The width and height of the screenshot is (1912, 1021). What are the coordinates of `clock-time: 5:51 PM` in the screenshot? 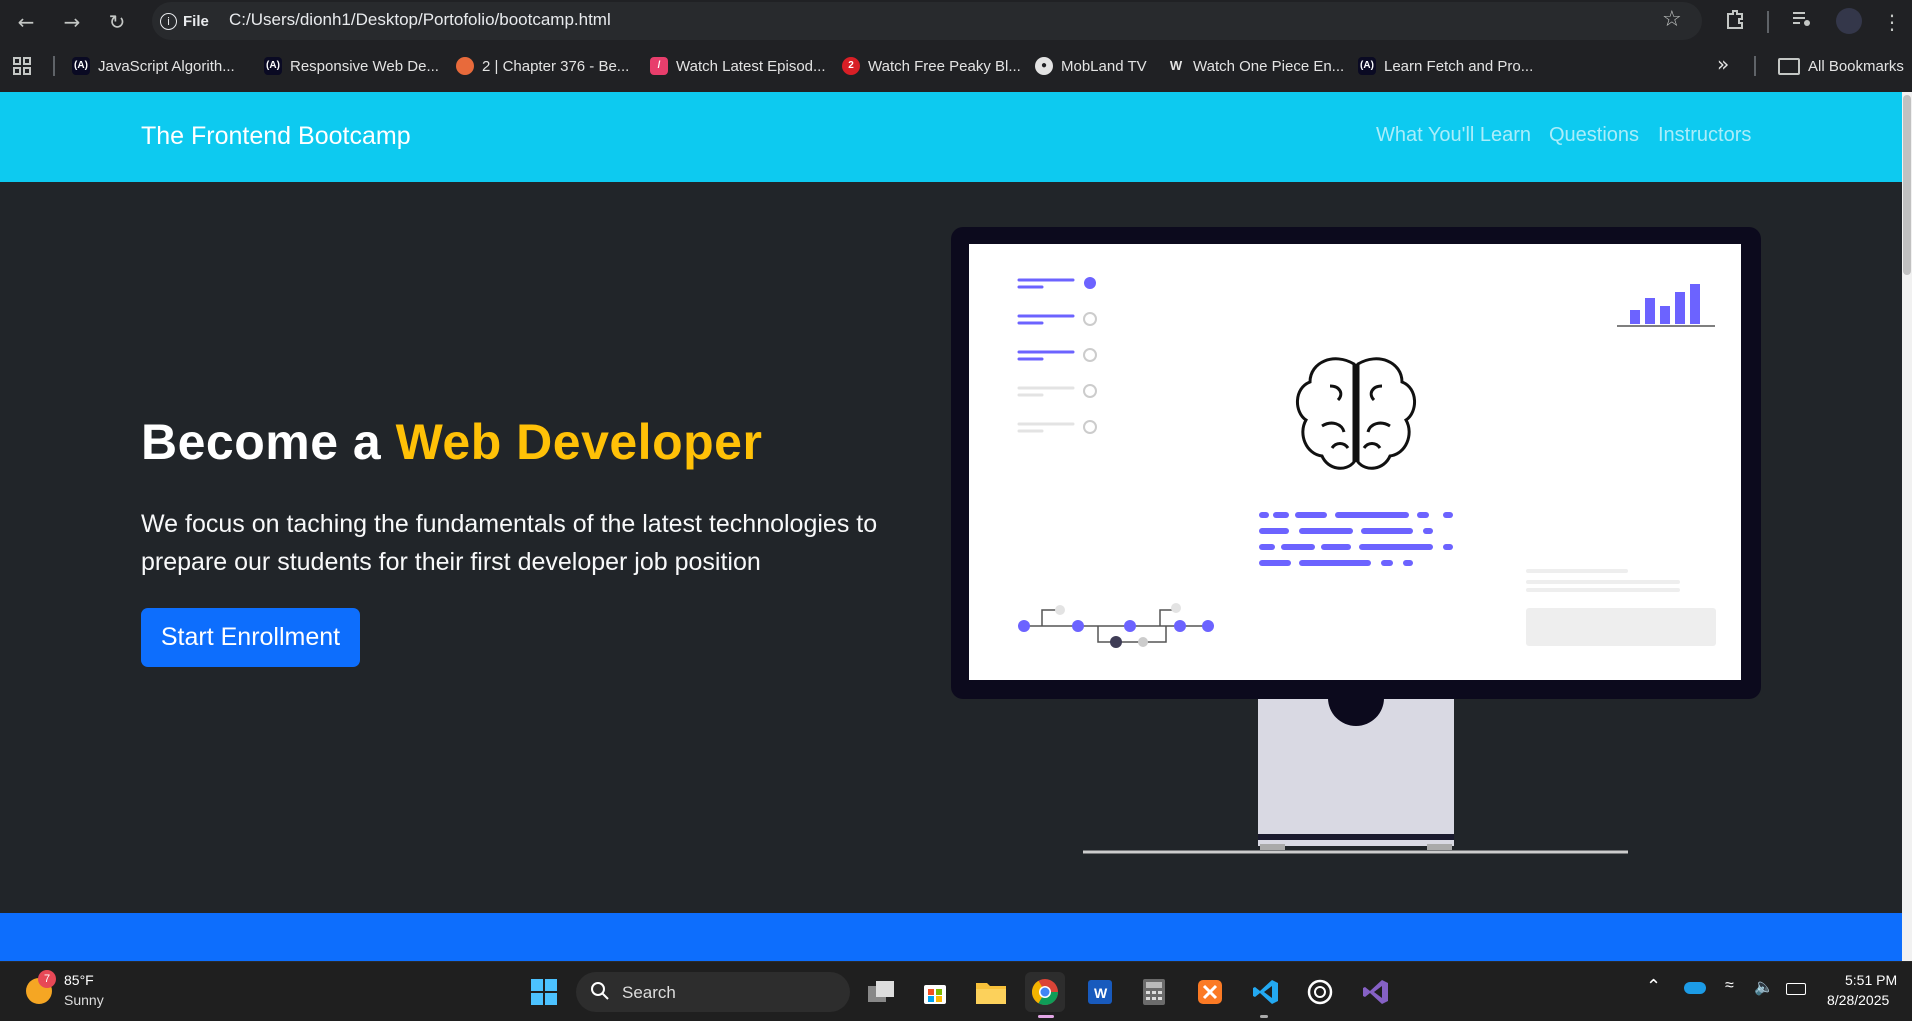 It's located at (1871, 980).